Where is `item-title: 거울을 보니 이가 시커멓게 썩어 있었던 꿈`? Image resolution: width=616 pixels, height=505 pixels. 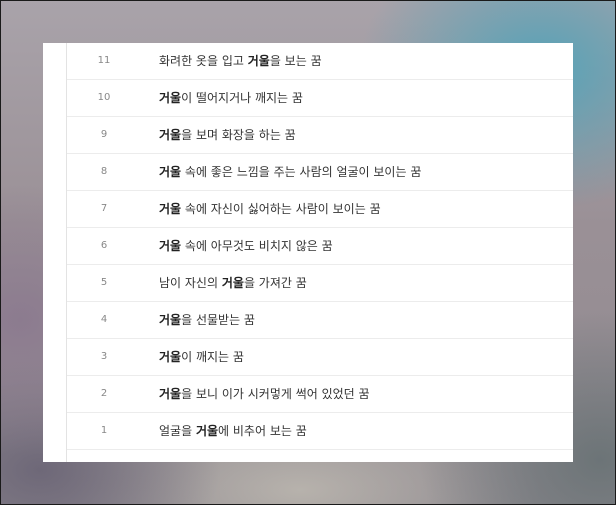
item-title: 거울을 보니 이가 시커멓게 썩어 있었던 꿈 is located at coordinates (264, 394).